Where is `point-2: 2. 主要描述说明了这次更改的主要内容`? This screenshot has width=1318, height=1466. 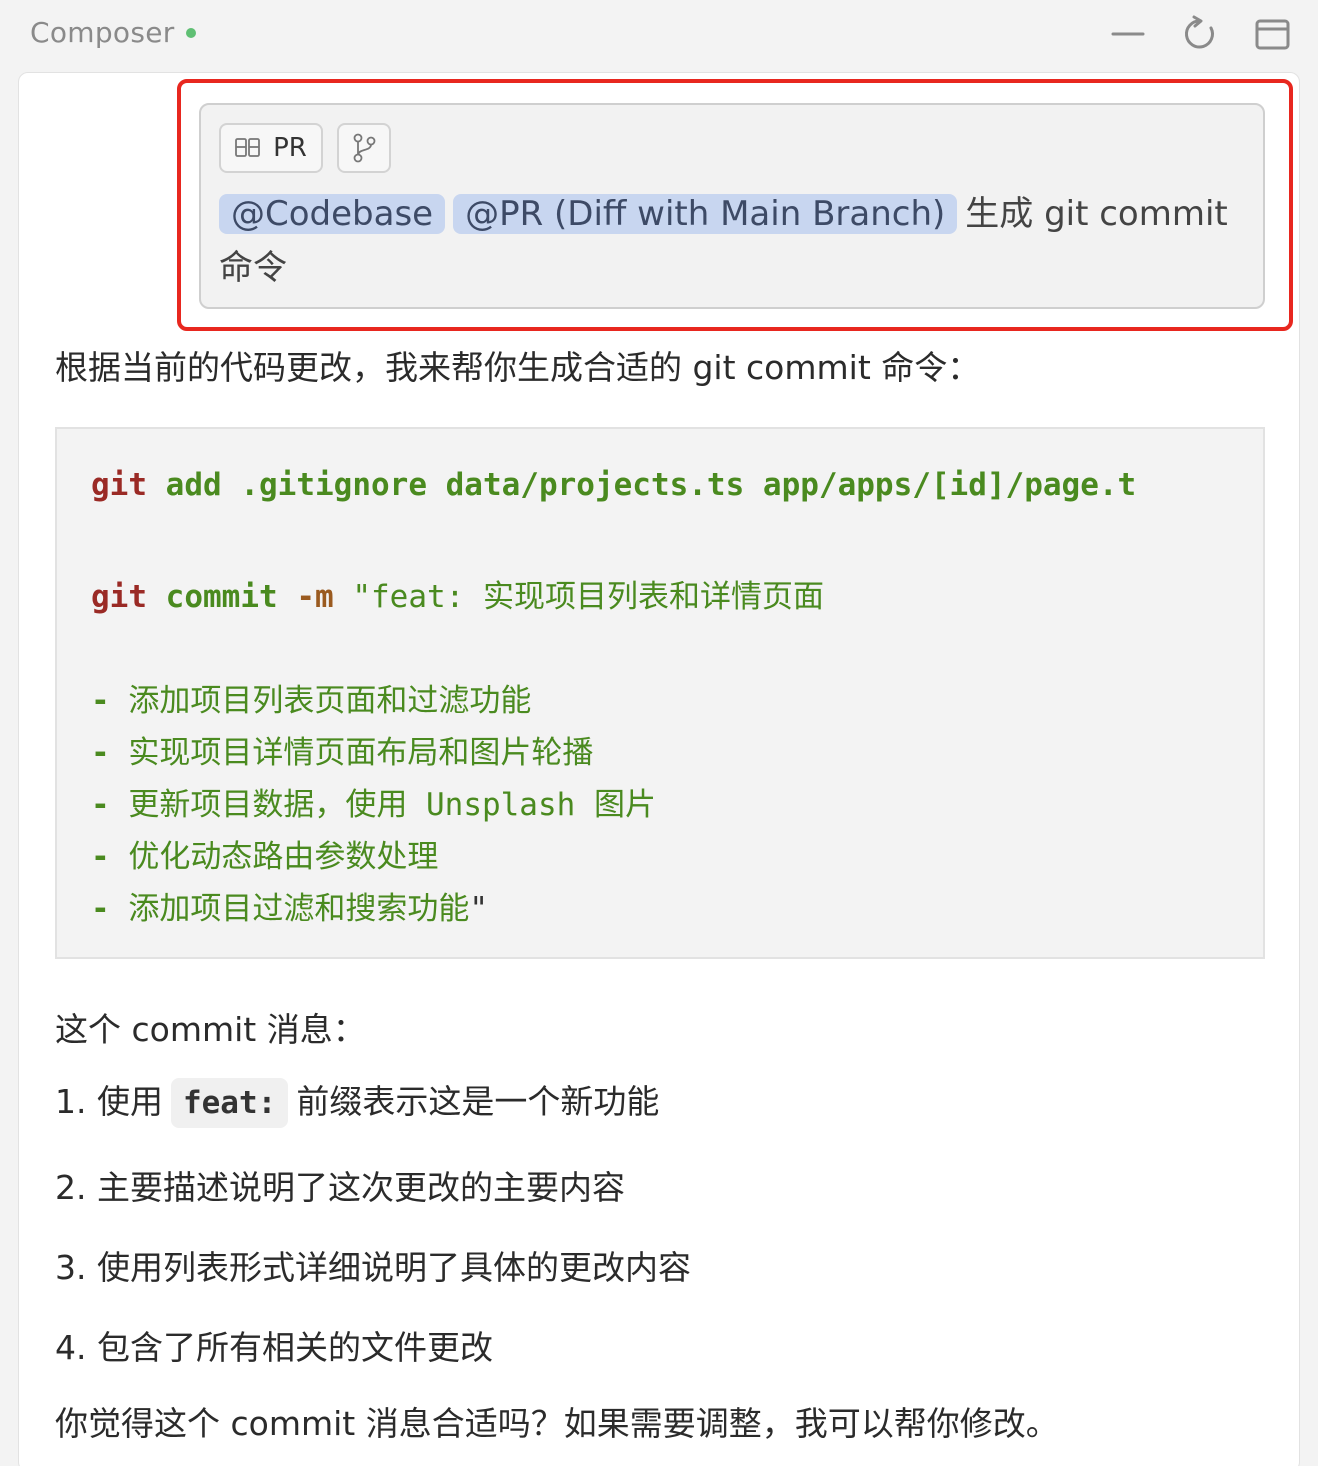 point-2: 2. 主要描述说明了这次更改的主要内容 is located at coordinates (340, 1187).